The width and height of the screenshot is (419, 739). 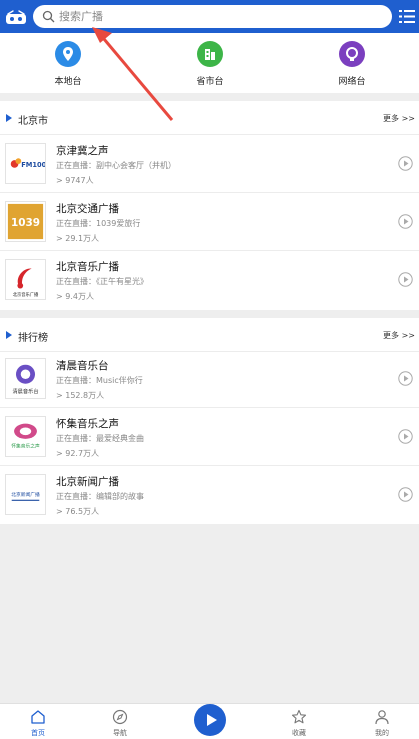 What do you see at coordinates (87, 267) in the screenshot?
I see `station-name: 北京音乐广播` at bounding box center [87, 267].